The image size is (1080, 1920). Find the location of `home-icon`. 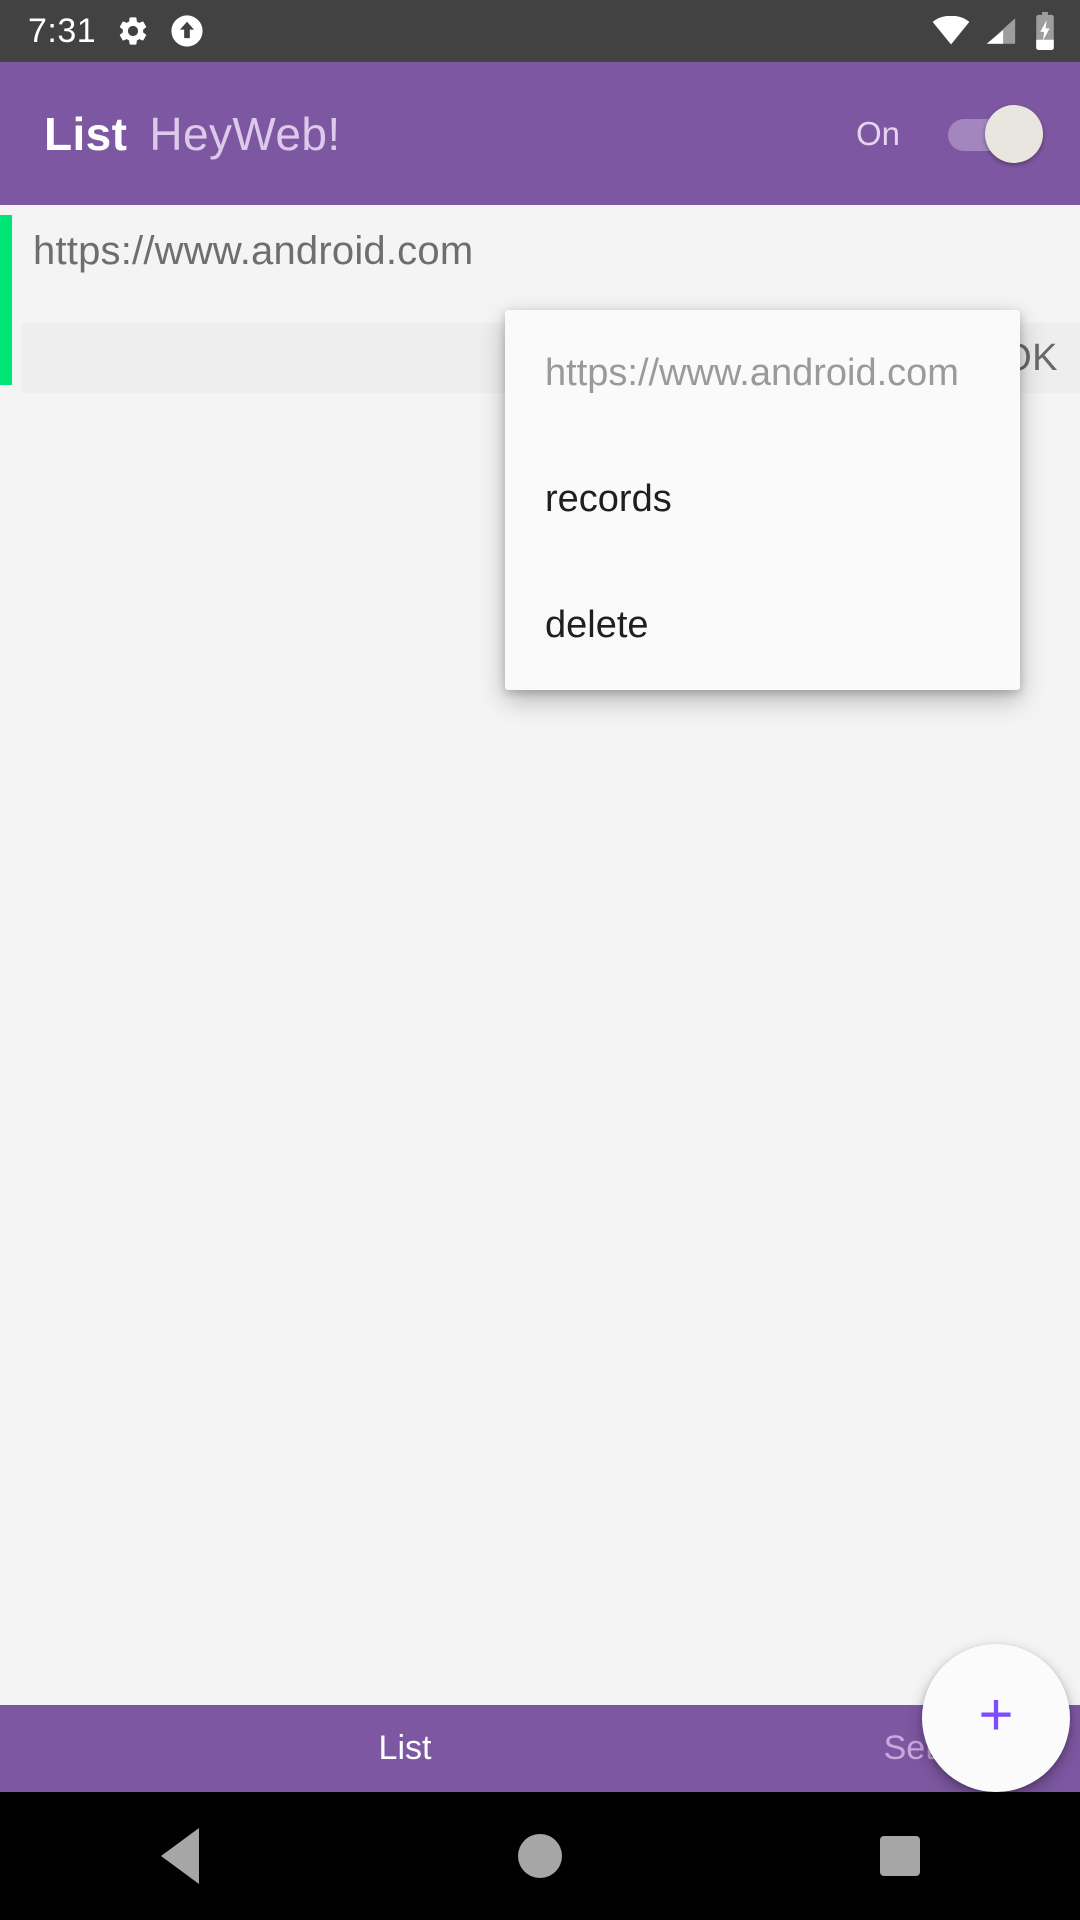

home-icon is located at coordinates (540, 1856).